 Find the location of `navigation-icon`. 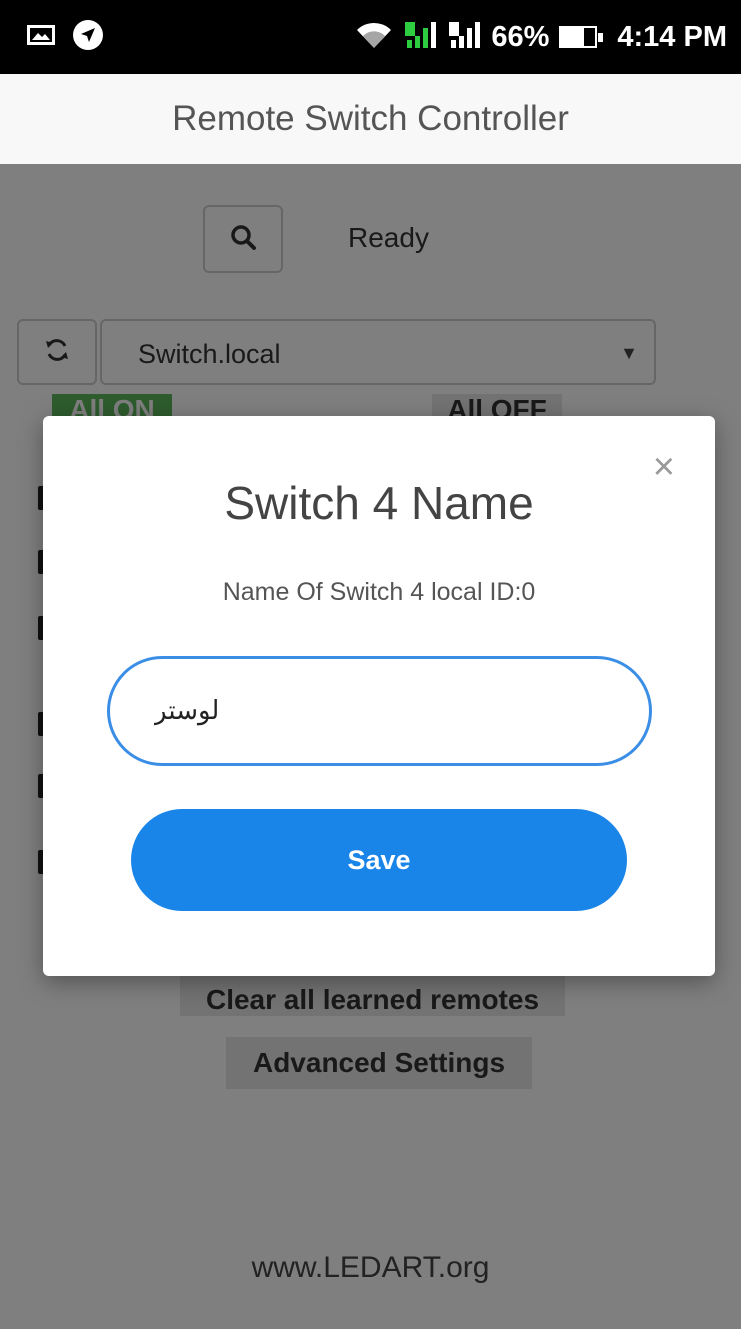

navigation-icon is located at coordinates (88, 37).